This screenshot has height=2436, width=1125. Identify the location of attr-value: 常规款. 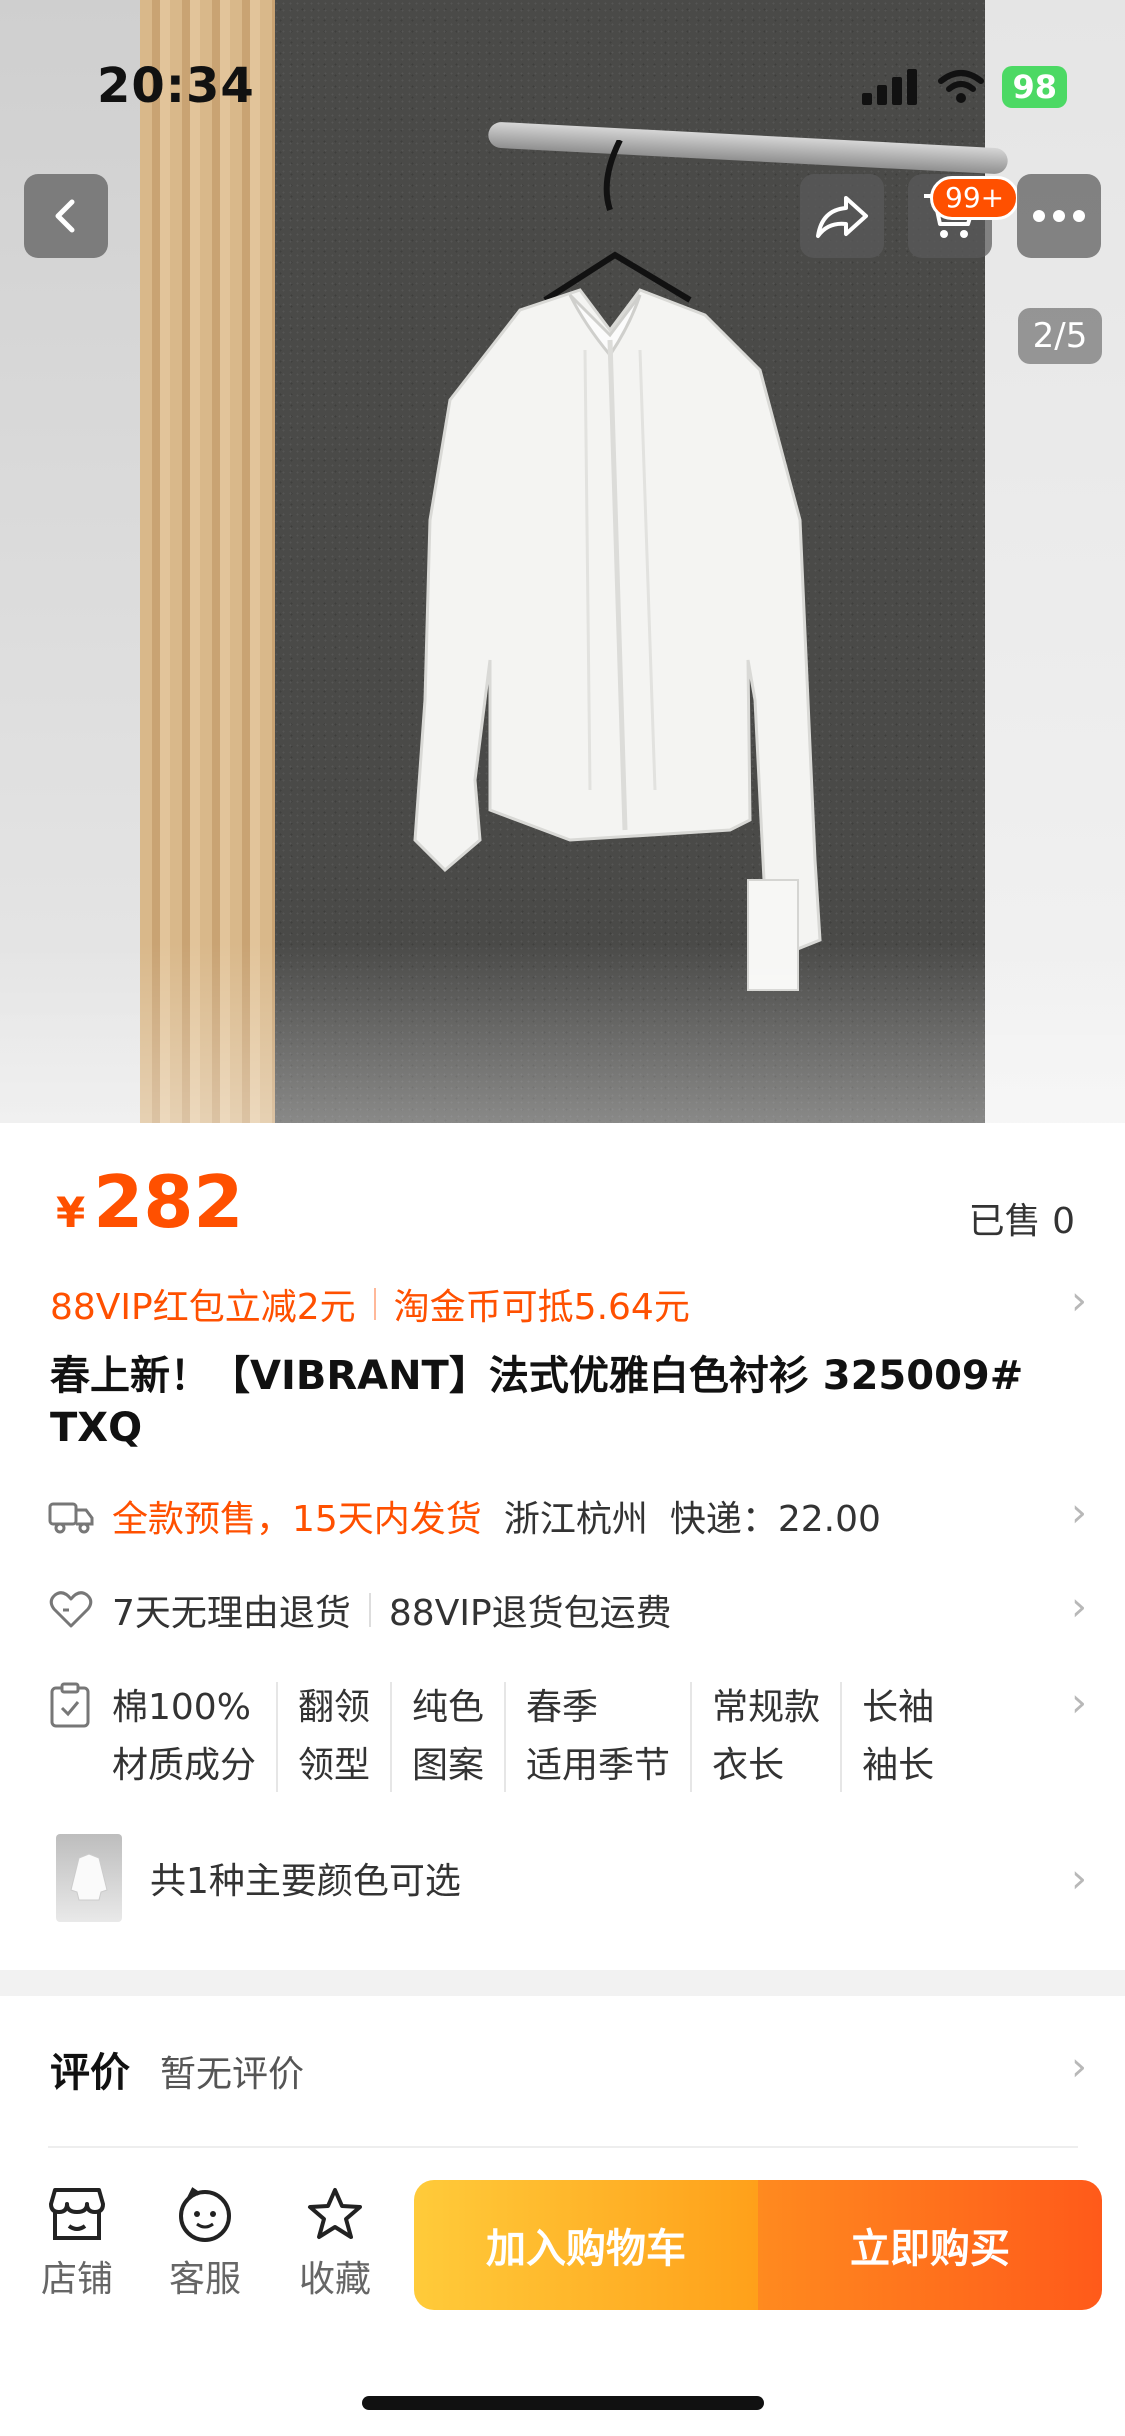
(766, 1707).